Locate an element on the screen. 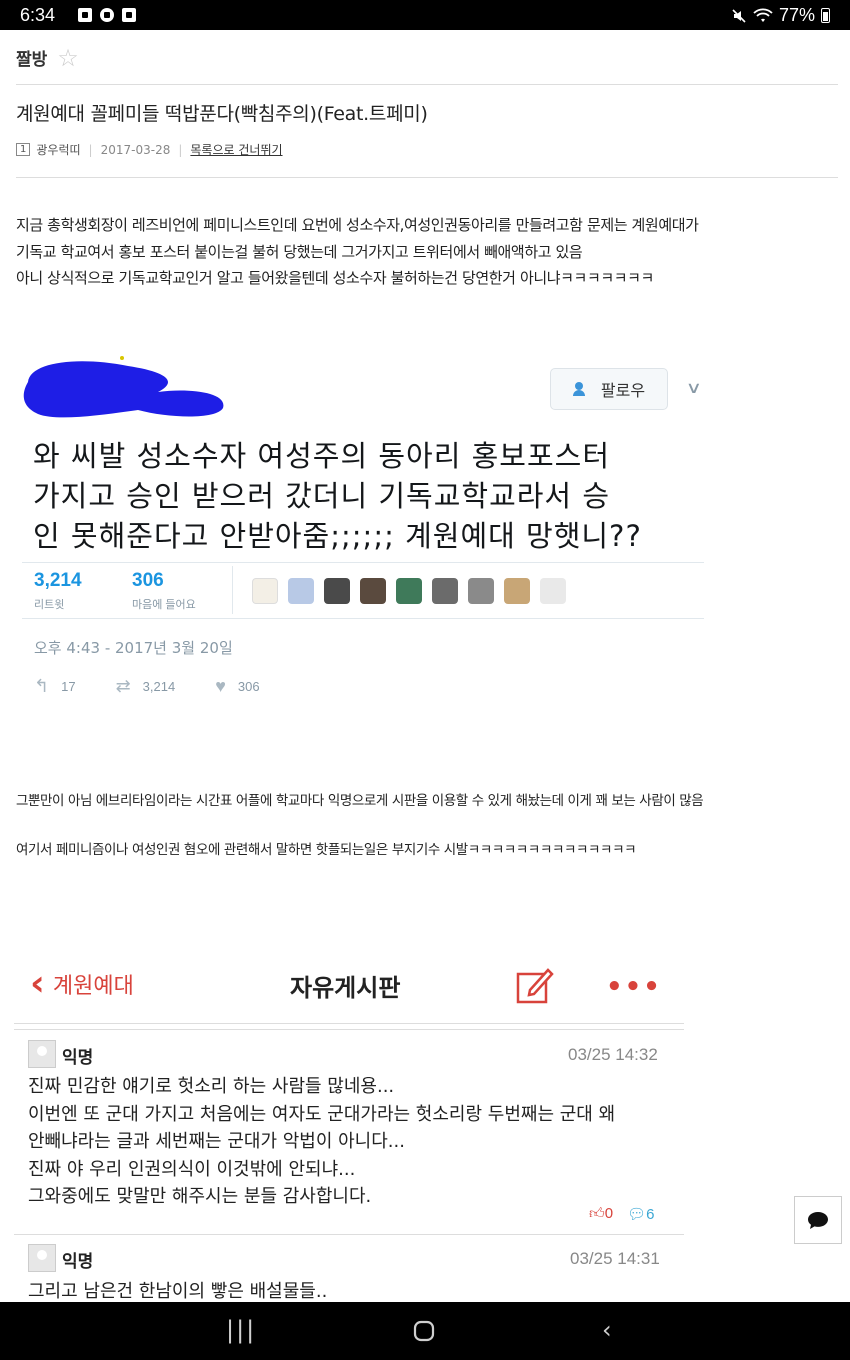  back-label: 계원예대 is located at coordinates (93, 986).